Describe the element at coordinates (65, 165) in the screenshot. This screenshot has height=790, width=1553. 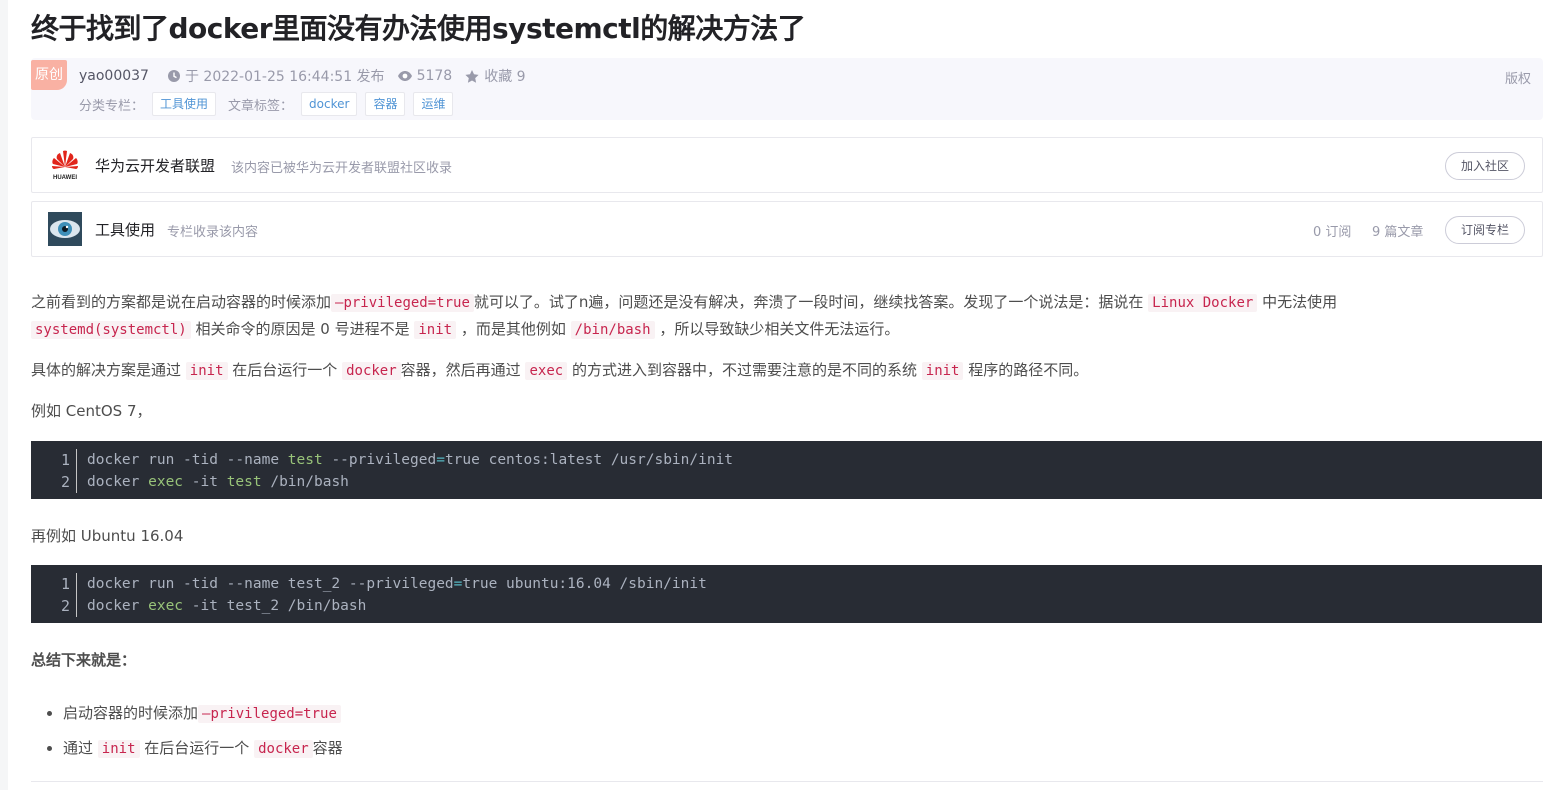
I see `huawei-logo: HUAWEI` at that location.